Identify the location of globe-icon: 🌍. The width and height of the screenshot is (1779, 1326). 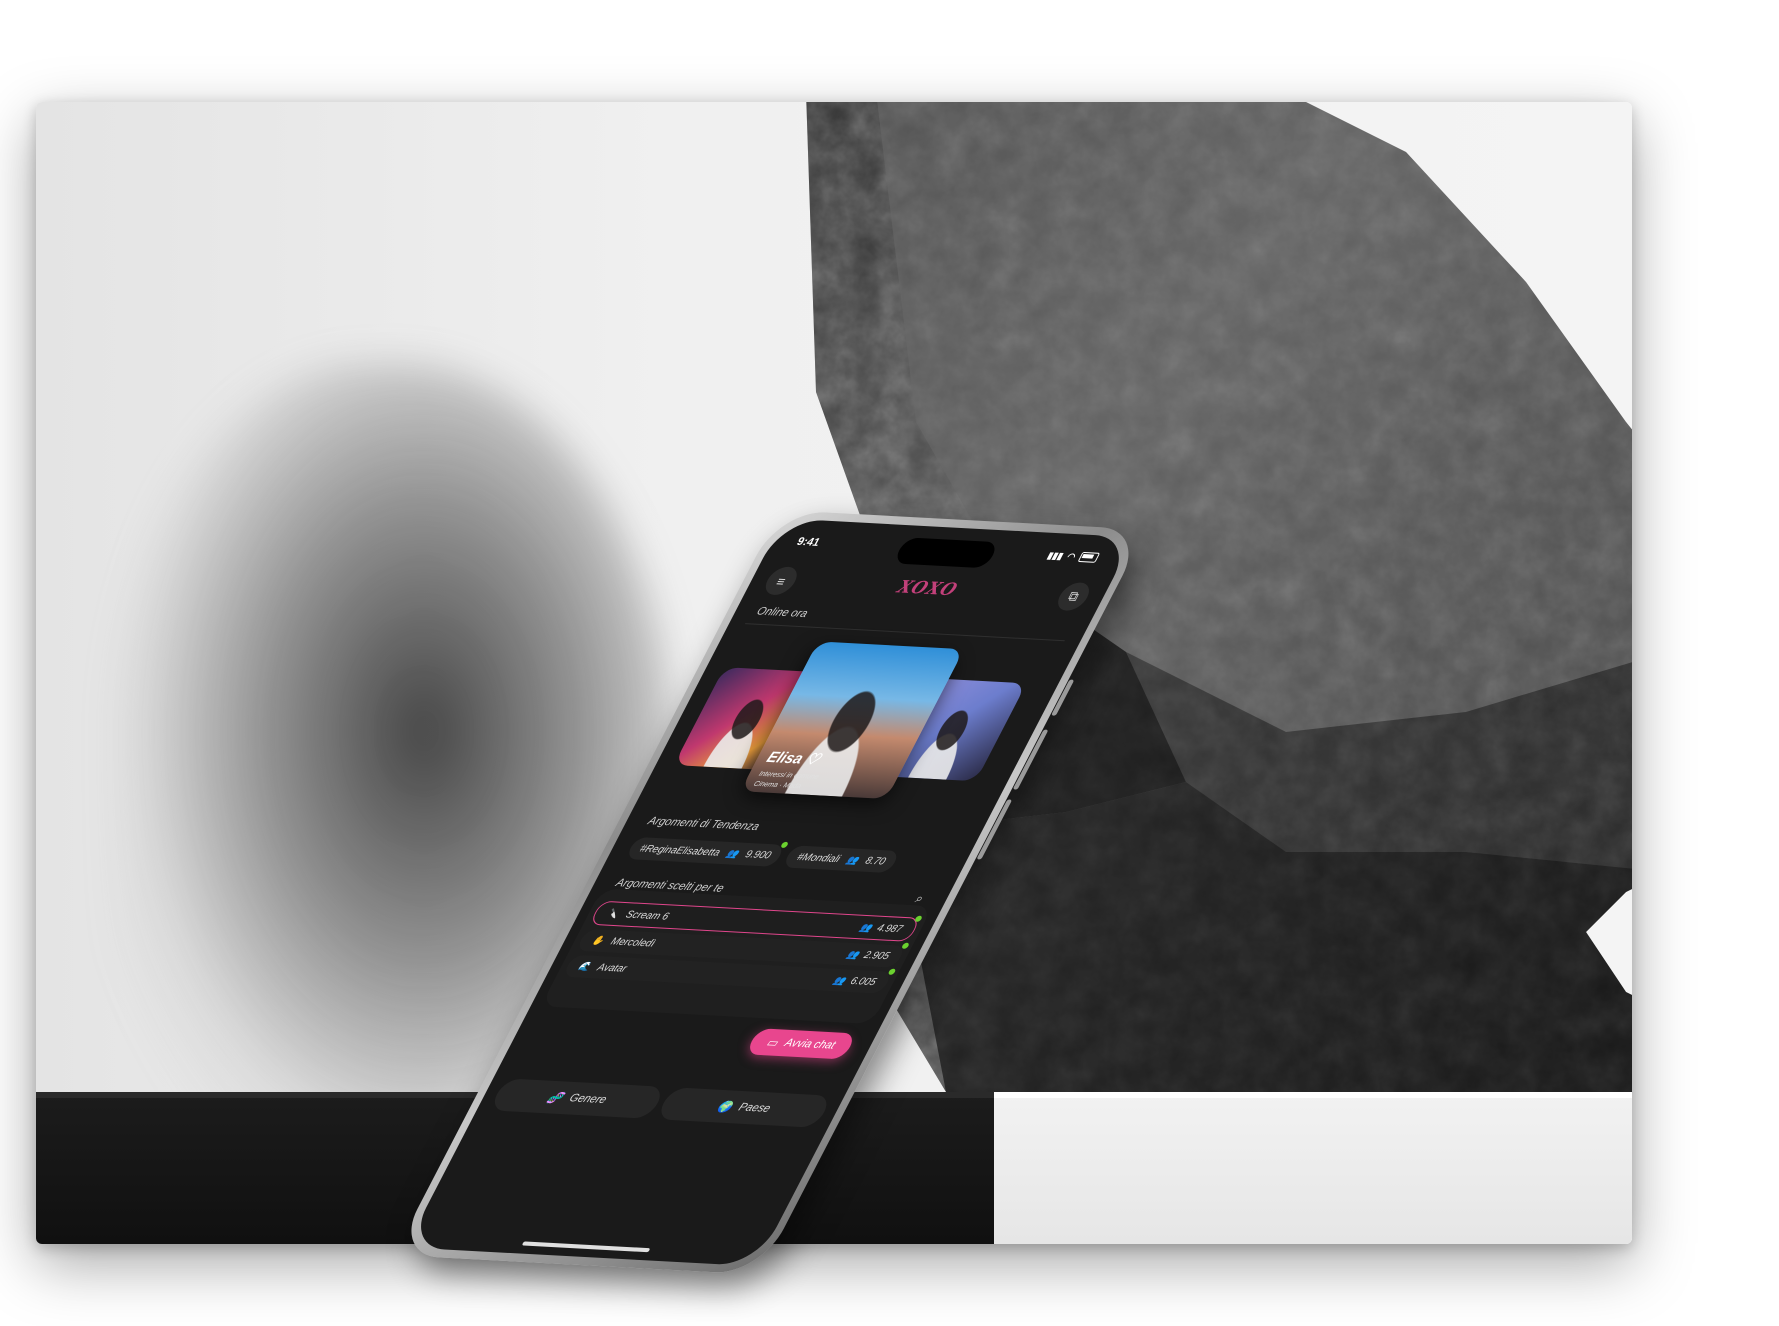
(724, 1107).